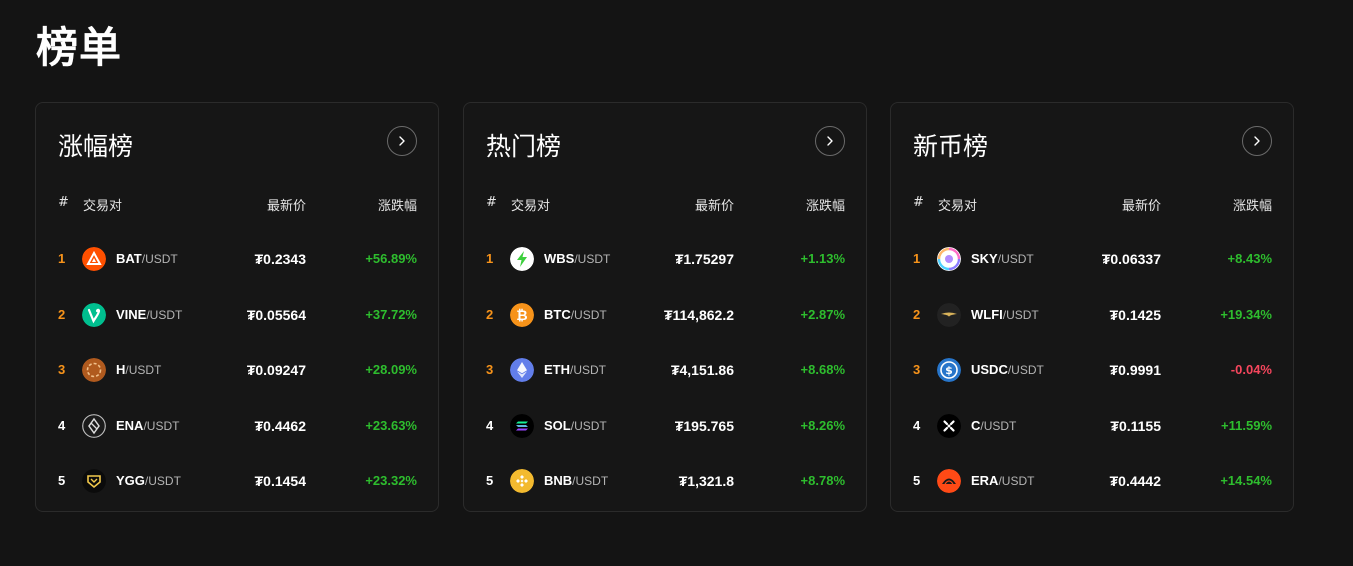 The image size is (1353, 566). I want to click on pair-base: BTC, so click(557, 314).